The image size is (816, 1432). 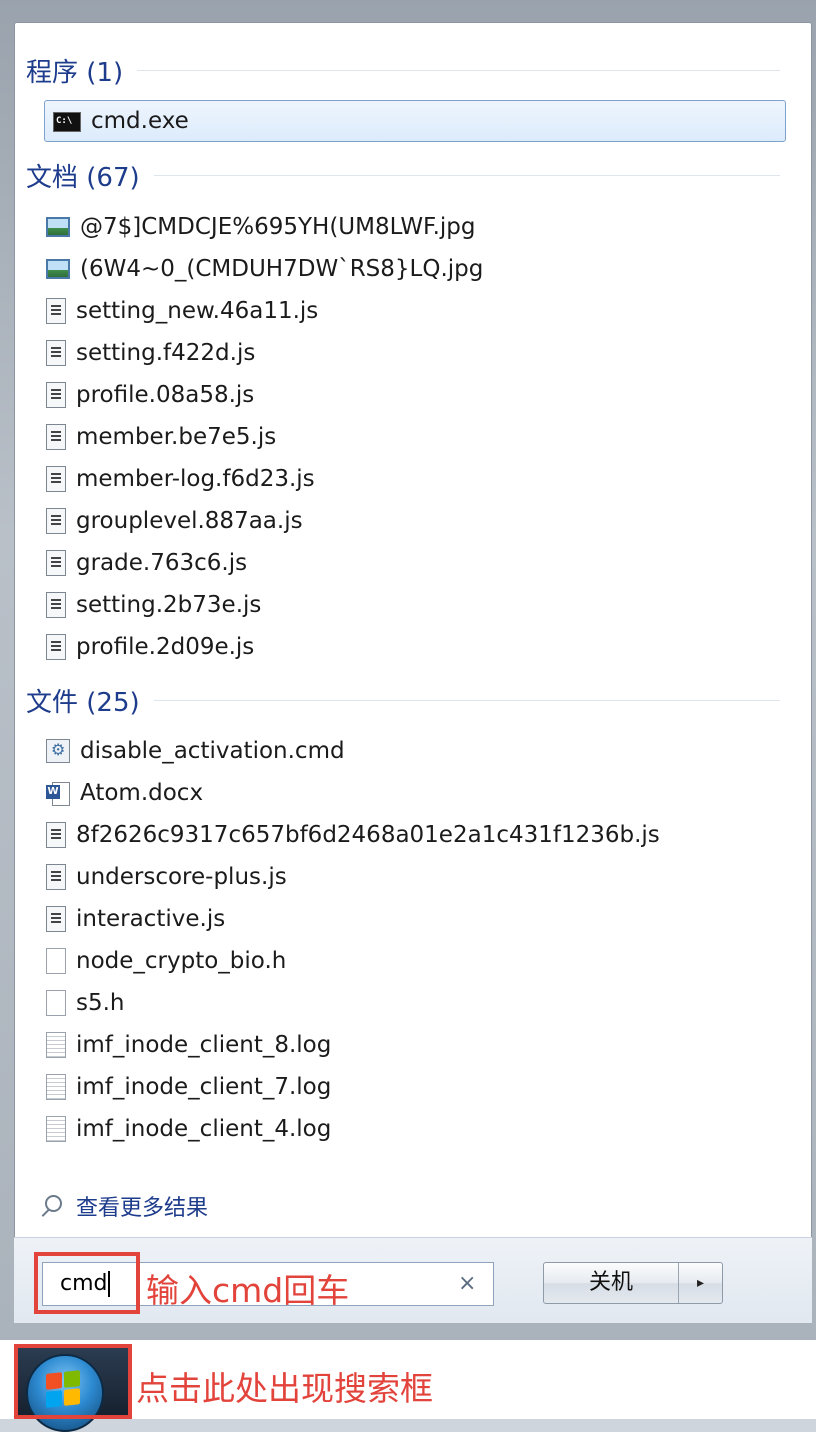 What do you see at coordinates (416, 961) in the screenshot?
I see `result-item: node_crypto_bio.h` at bounding box center [416, 961].